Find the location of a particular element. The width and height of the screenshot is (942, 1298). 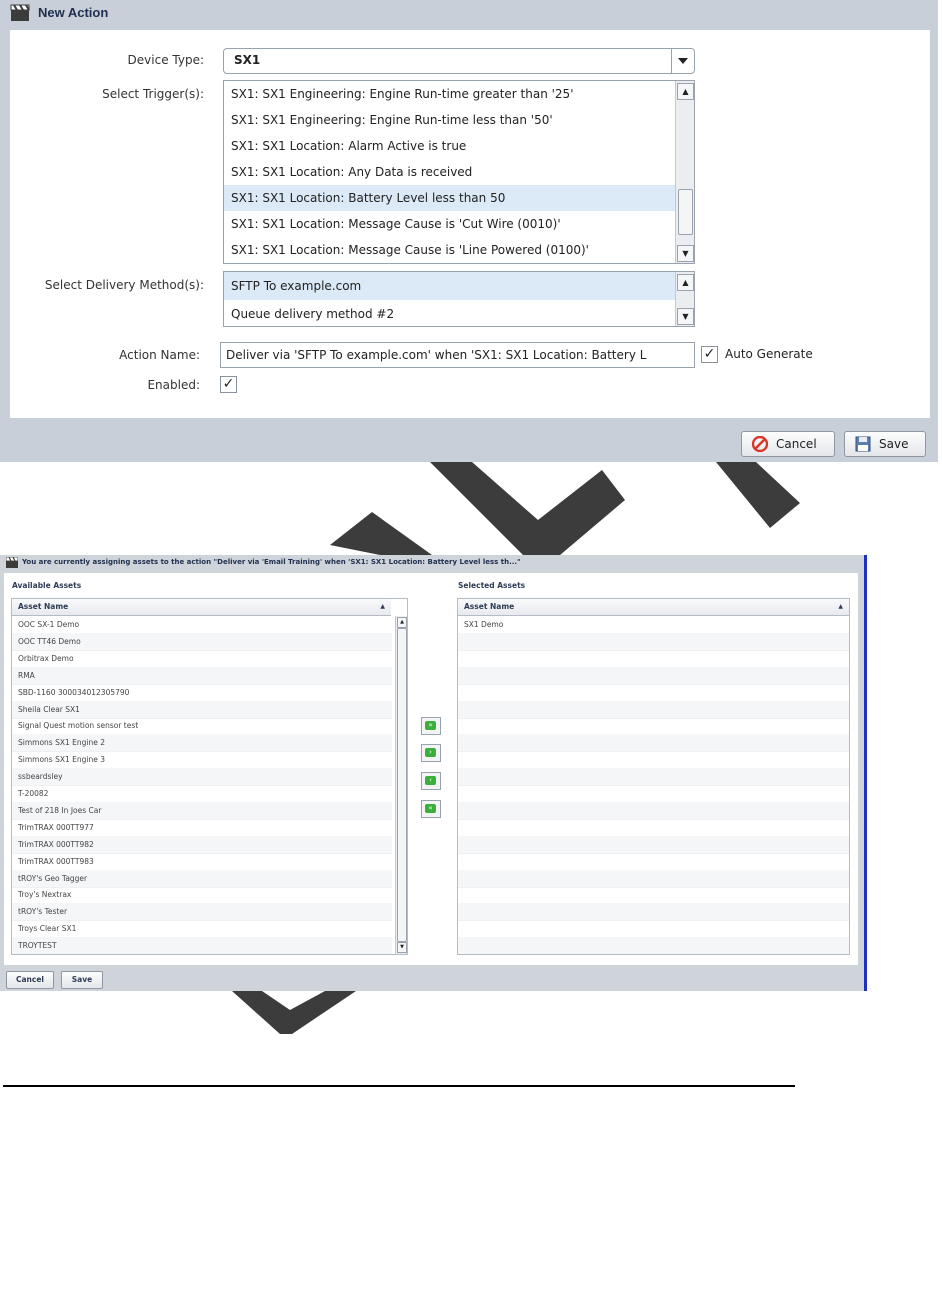

asset-row: tROY's Tester is located at coordinates (202, 912).